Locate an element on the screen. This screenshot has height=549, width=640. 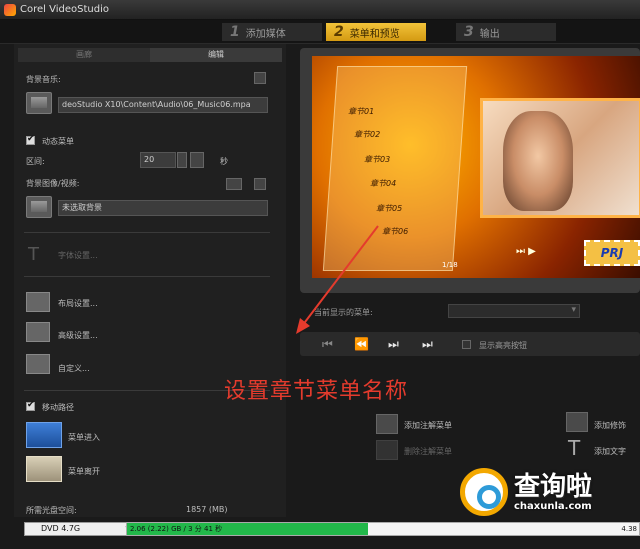
annotation-text: 设置章节菜单名称 is located at coordinates (316, 391).